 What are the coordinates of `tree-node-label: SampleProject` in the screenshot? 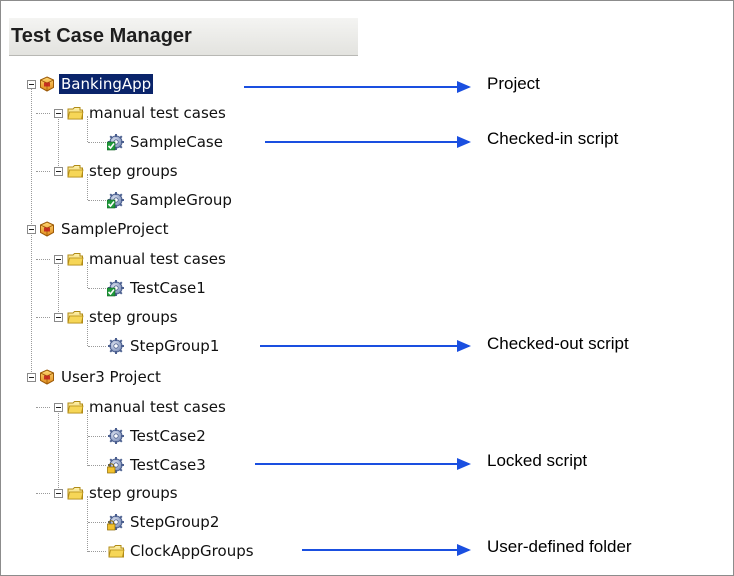 It's located at (115, 229).